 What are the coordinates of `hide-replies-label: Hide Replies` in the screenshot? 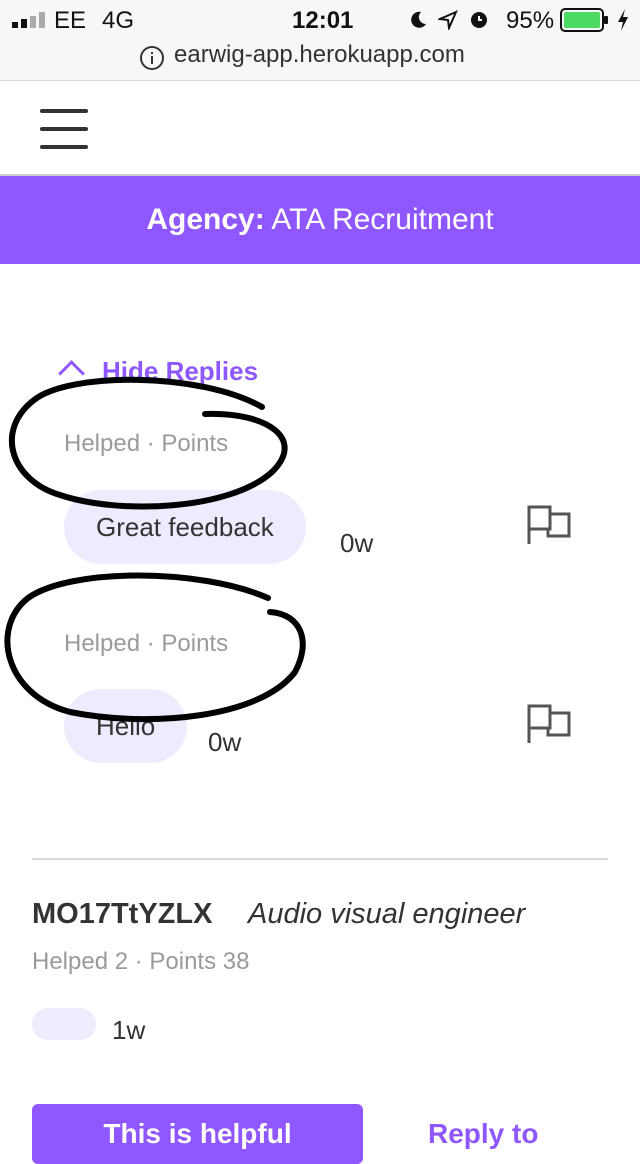 It's located at (180, 371).